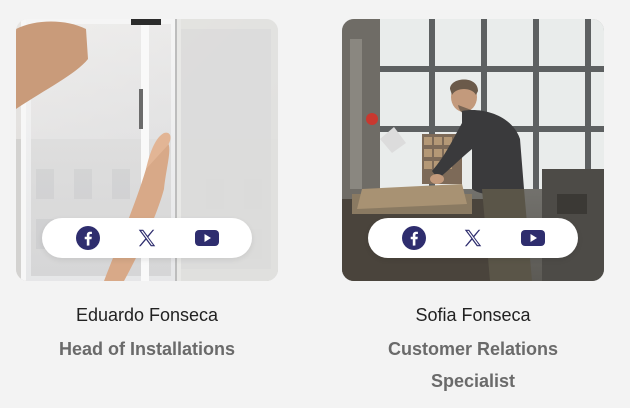  I want to click on member-name: Sofia Fonseca, so click(473, 315).